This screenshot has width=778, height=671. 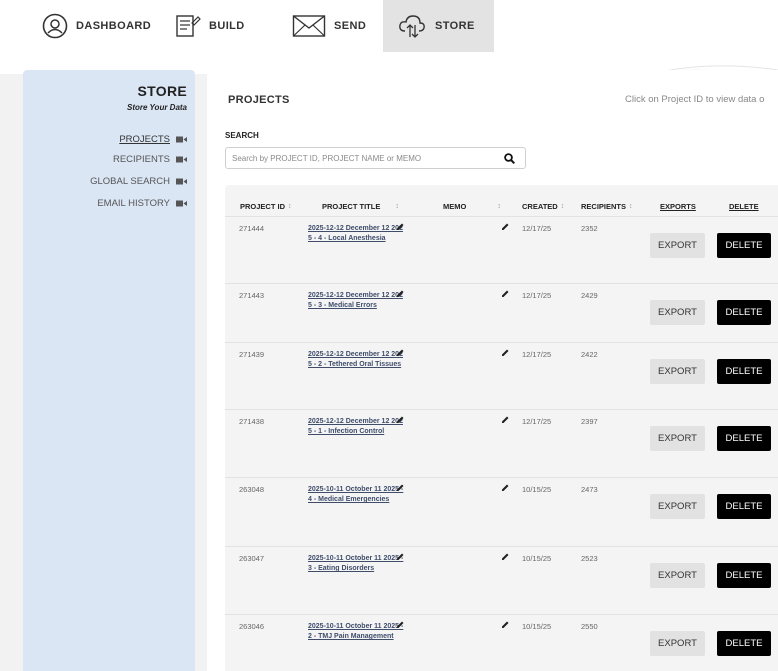 I want to click on header-recipients: RECIPIENTS ↕, so click(x=607, y=206).